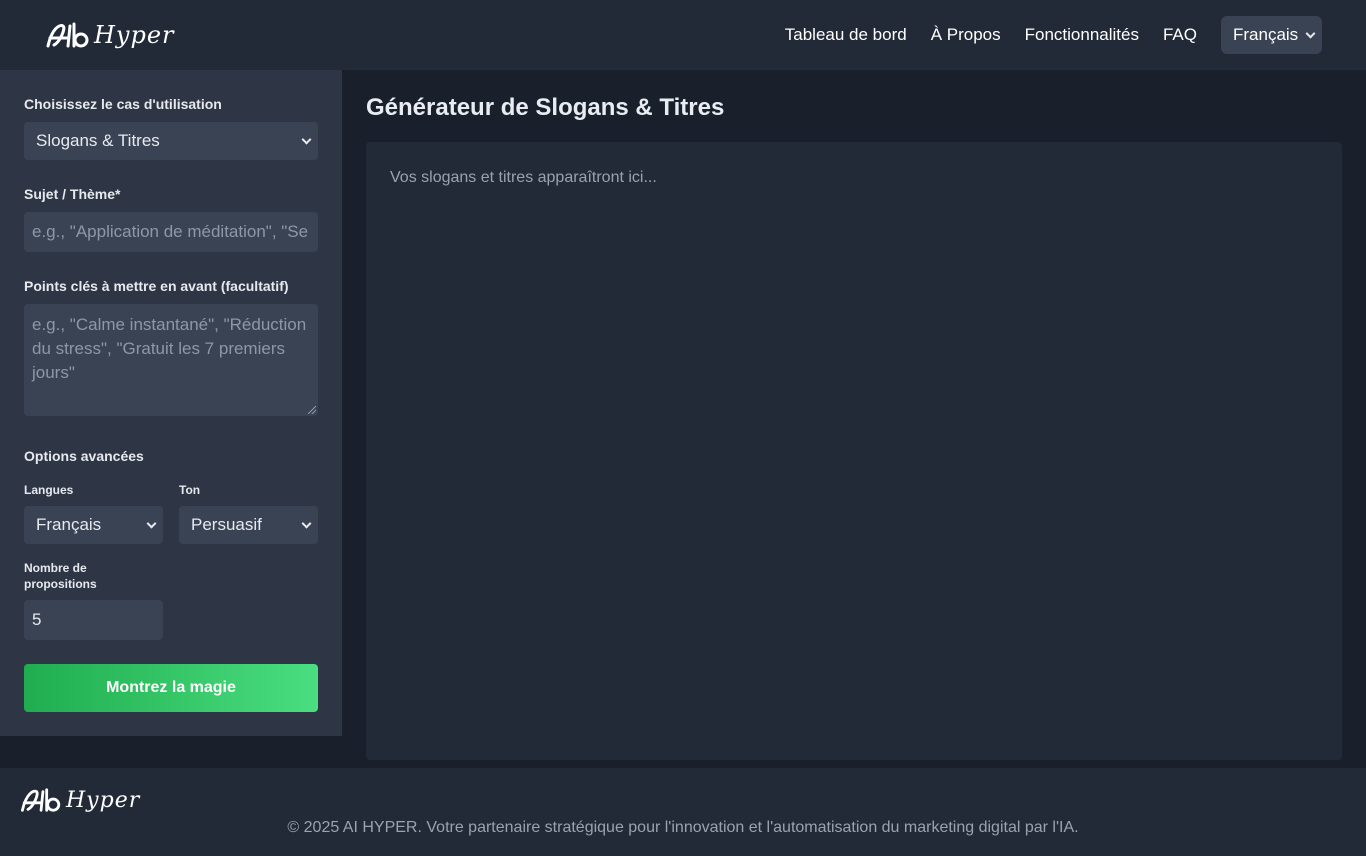 The image size is (1366, 856). Describe the element at coordinates (93, 620) in the screenshot. I see `count-input: 5` at that location.